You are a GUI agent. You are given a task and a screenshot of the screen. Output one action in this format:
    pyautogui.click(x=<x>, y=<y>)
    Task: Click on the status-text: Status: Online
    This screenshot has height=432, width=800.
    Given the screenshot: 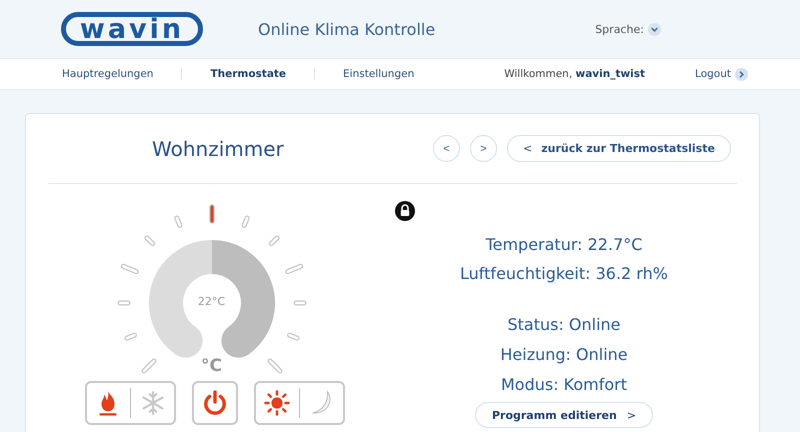 What is the action you would take?
    pyautogui.click(x=564, y=325)
    